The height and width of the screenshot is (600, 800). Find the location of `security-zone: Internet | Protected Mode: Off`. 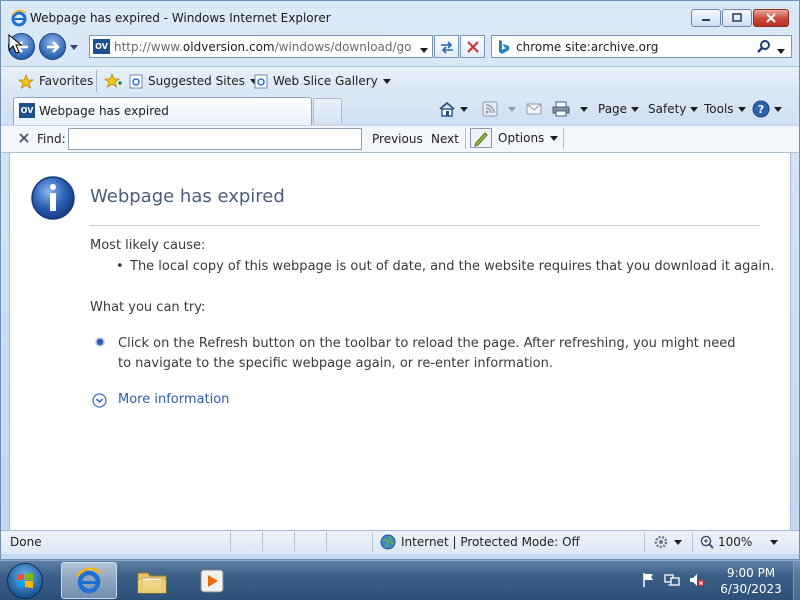

security-zone: Internet | Protected Mode: Off is located at coordinates (480, 542).